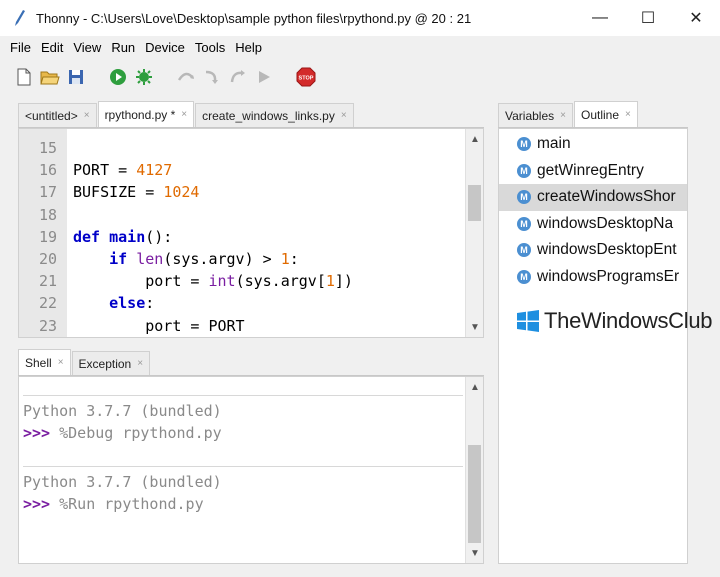 Image resolution: width=720 pixels, height=577 pixels. What do you see at coordinates (269, 170) in the screenshot?
I see `code-line: PORT = 4127` at bounding box center [269, 170].